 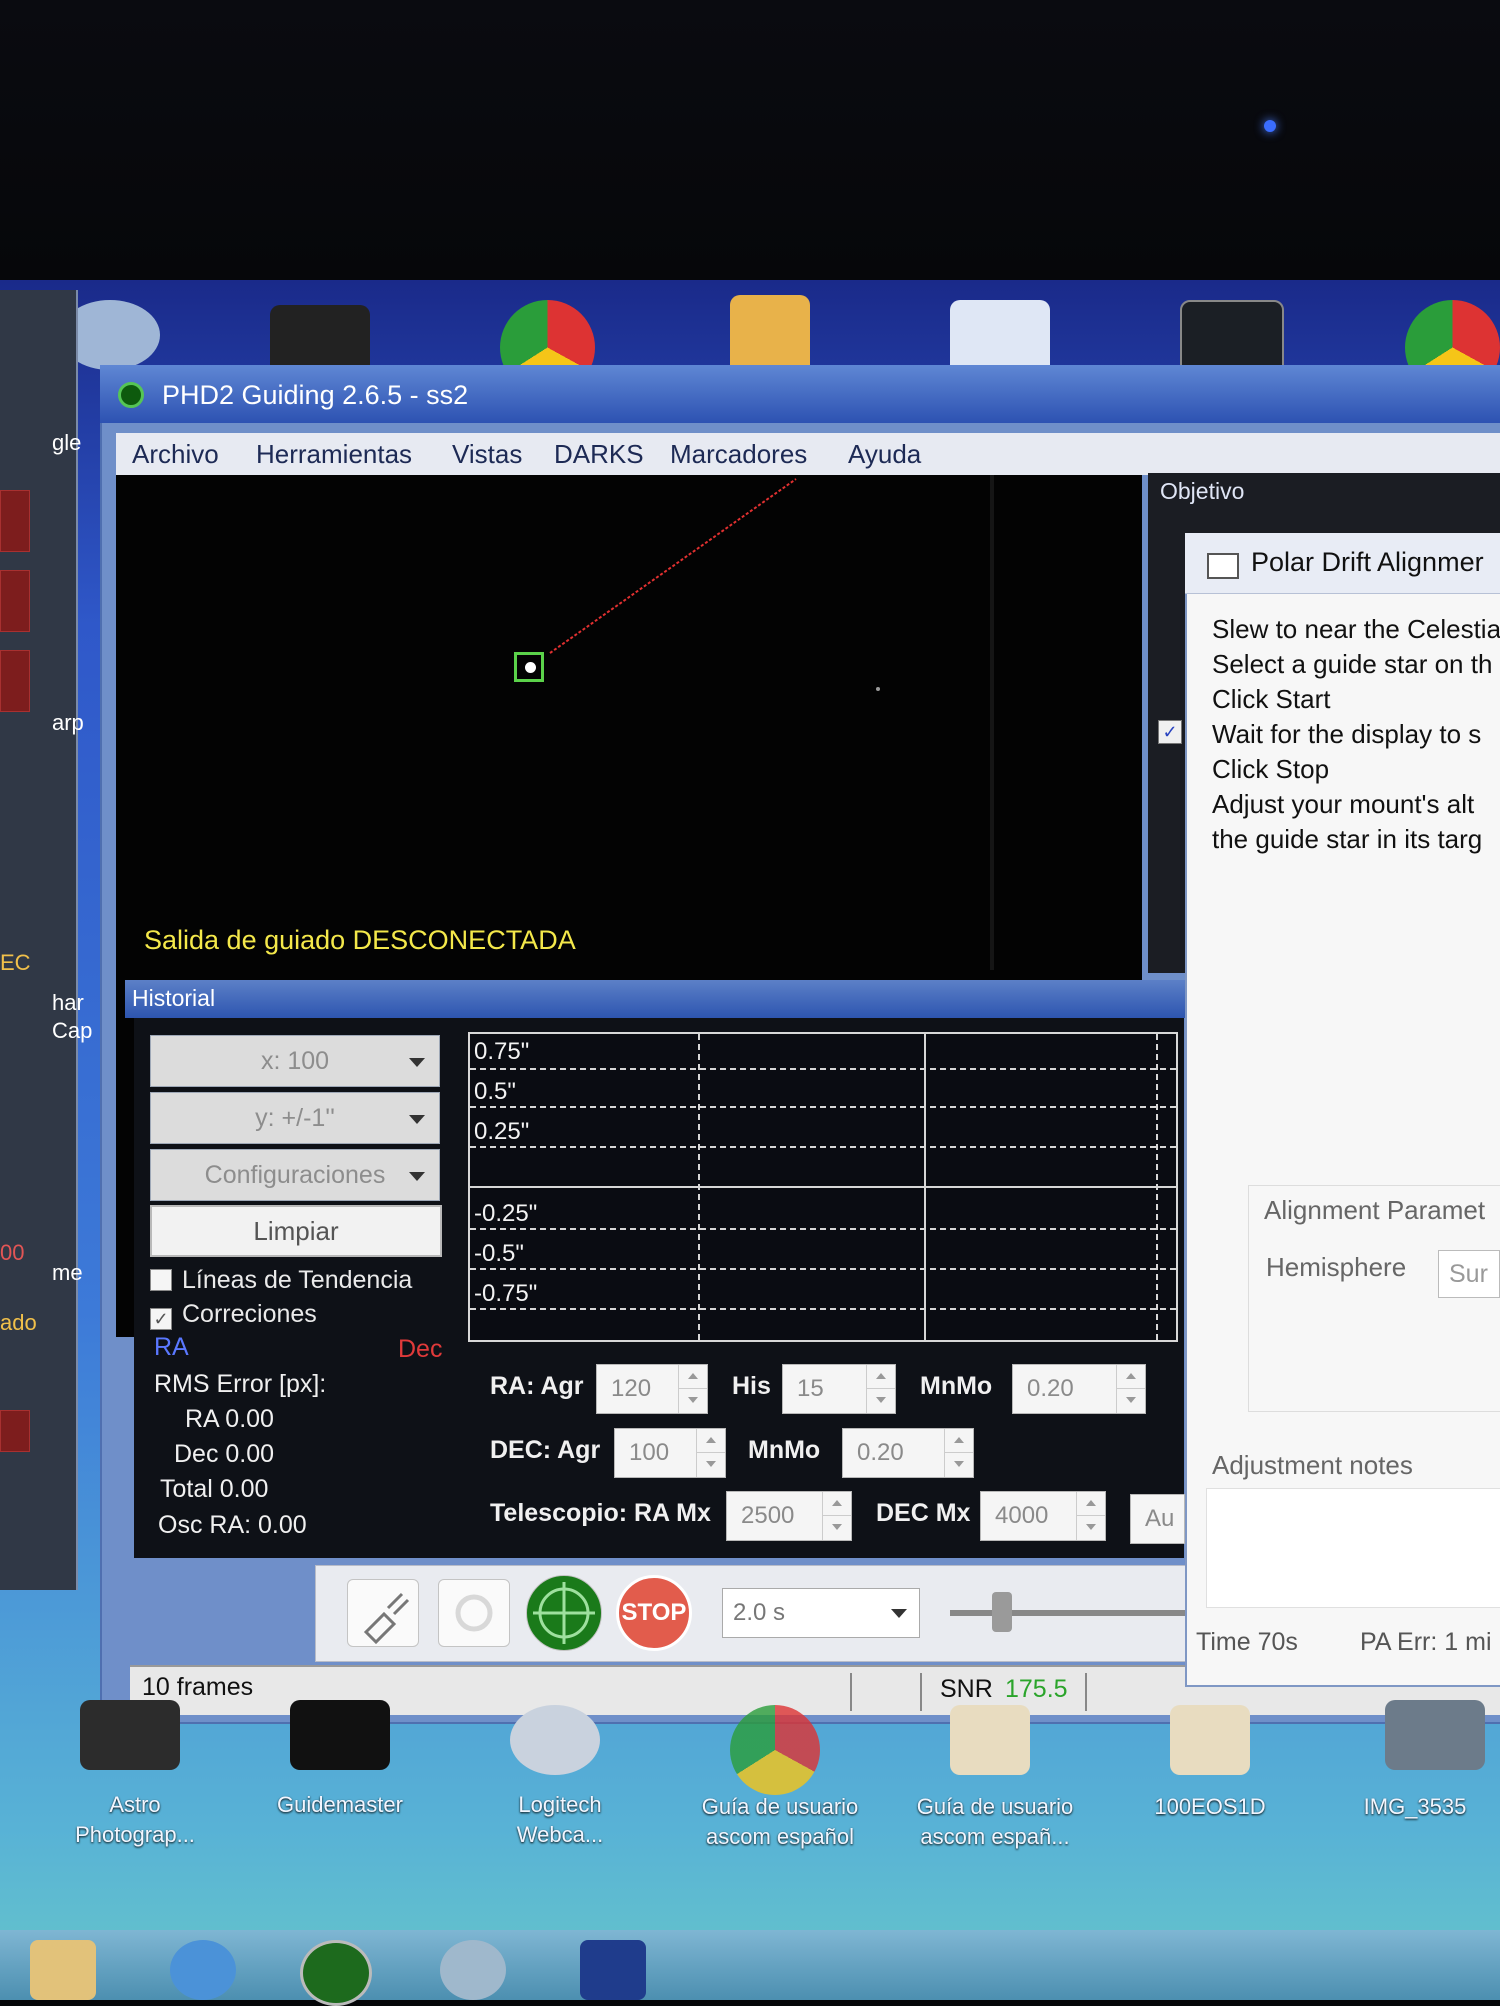 What do you see at coordinates (613, 1970) in the screenshot?
I see `taskbar-app-icon` at bounding box center [613, 1970].